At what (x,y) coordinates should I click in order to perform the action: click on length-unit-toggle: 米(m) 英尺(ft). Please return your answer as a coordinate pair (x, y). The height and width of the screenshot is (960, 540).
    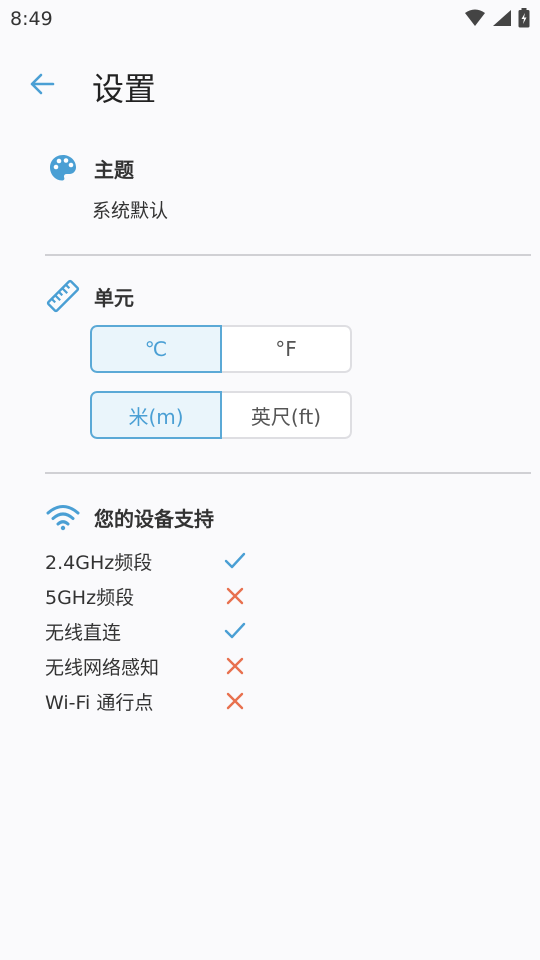
    Looking at the image, I should click on (221, 415).